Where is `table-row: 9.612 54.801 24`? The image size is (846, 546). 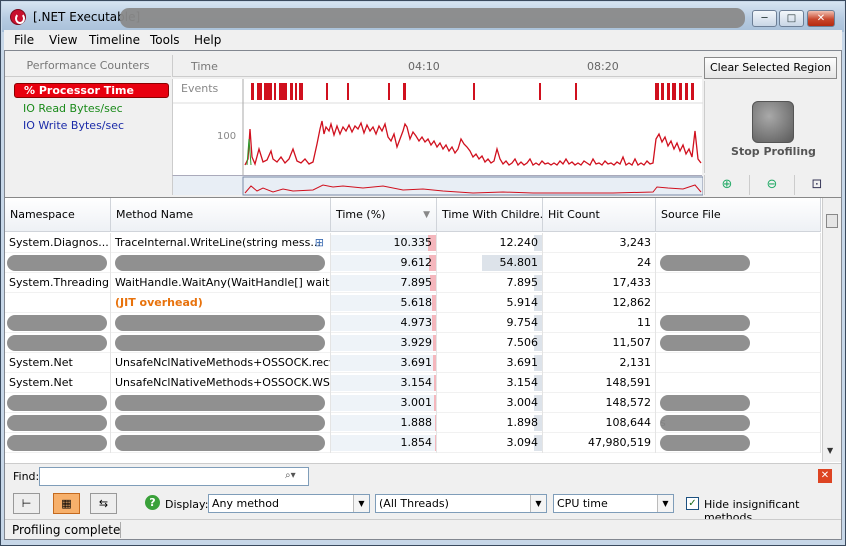 table-row: 9.612 54.801 24 is located at coordinates (413, 263).